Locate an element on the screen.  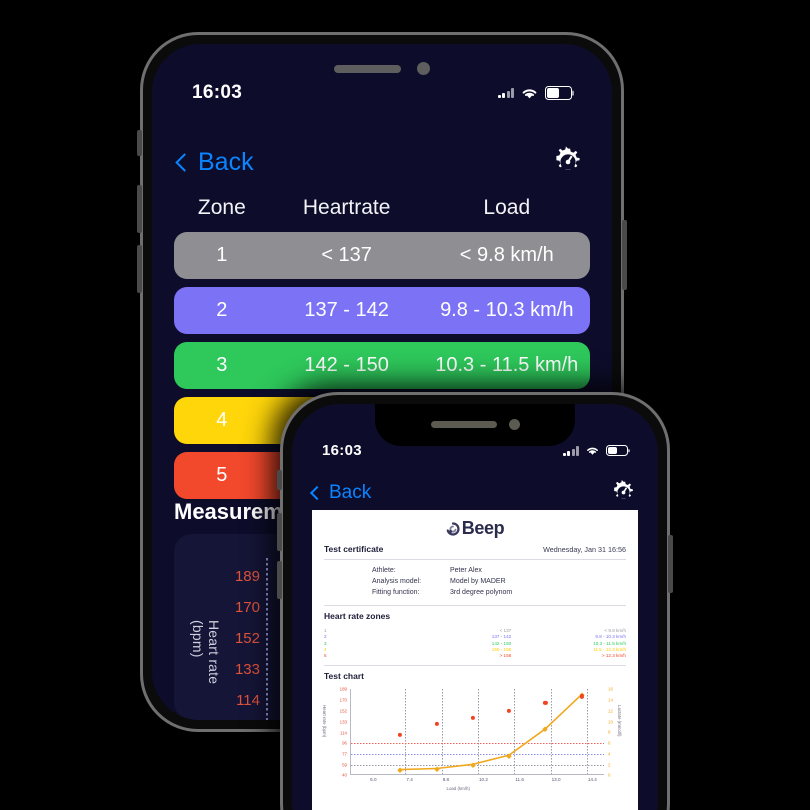
chart-series-layer is located at coordinates (491, 732).